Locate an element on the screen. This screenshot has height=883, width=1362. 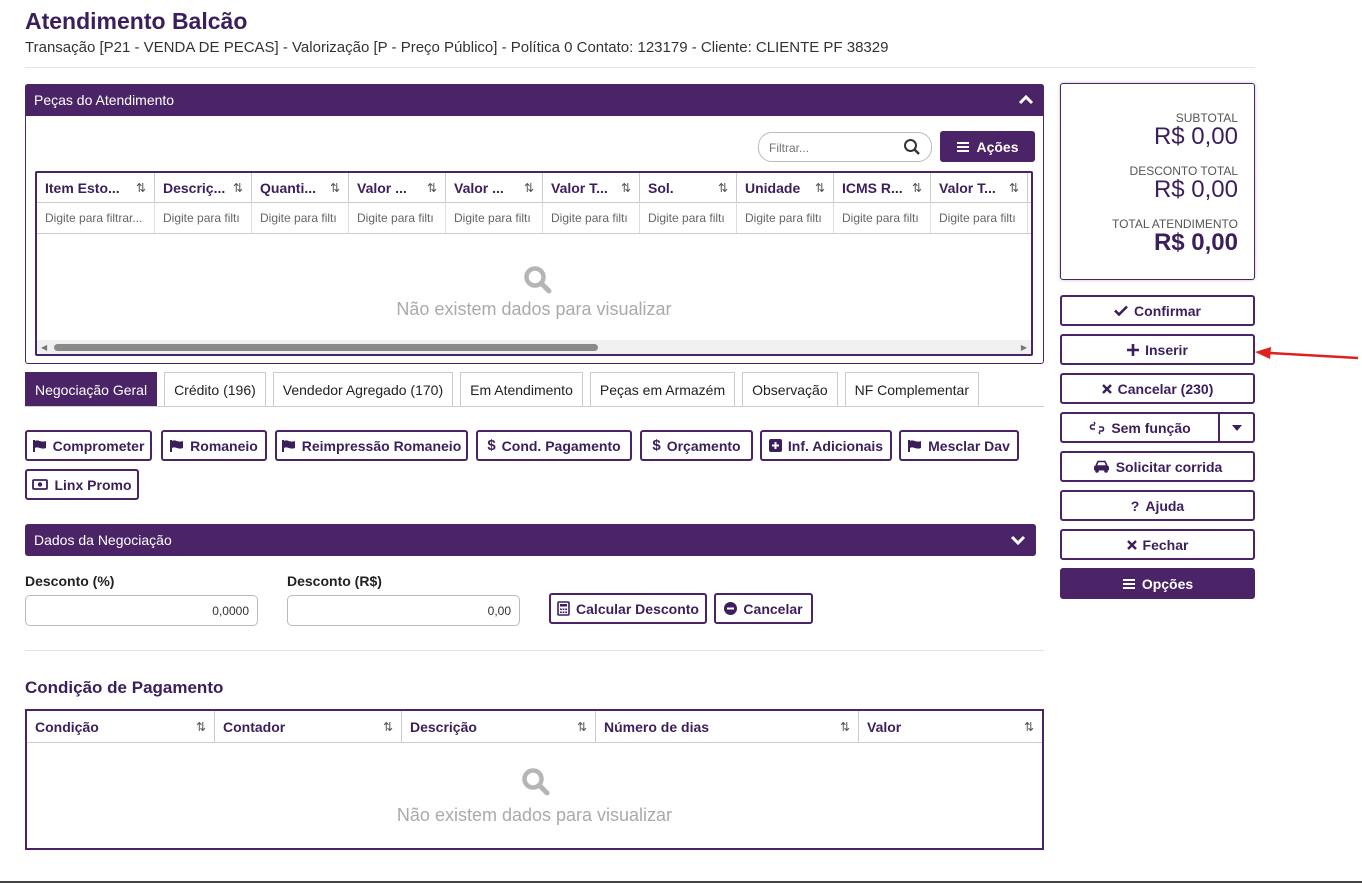
tab: Observação is located at coordinates (790, 389).